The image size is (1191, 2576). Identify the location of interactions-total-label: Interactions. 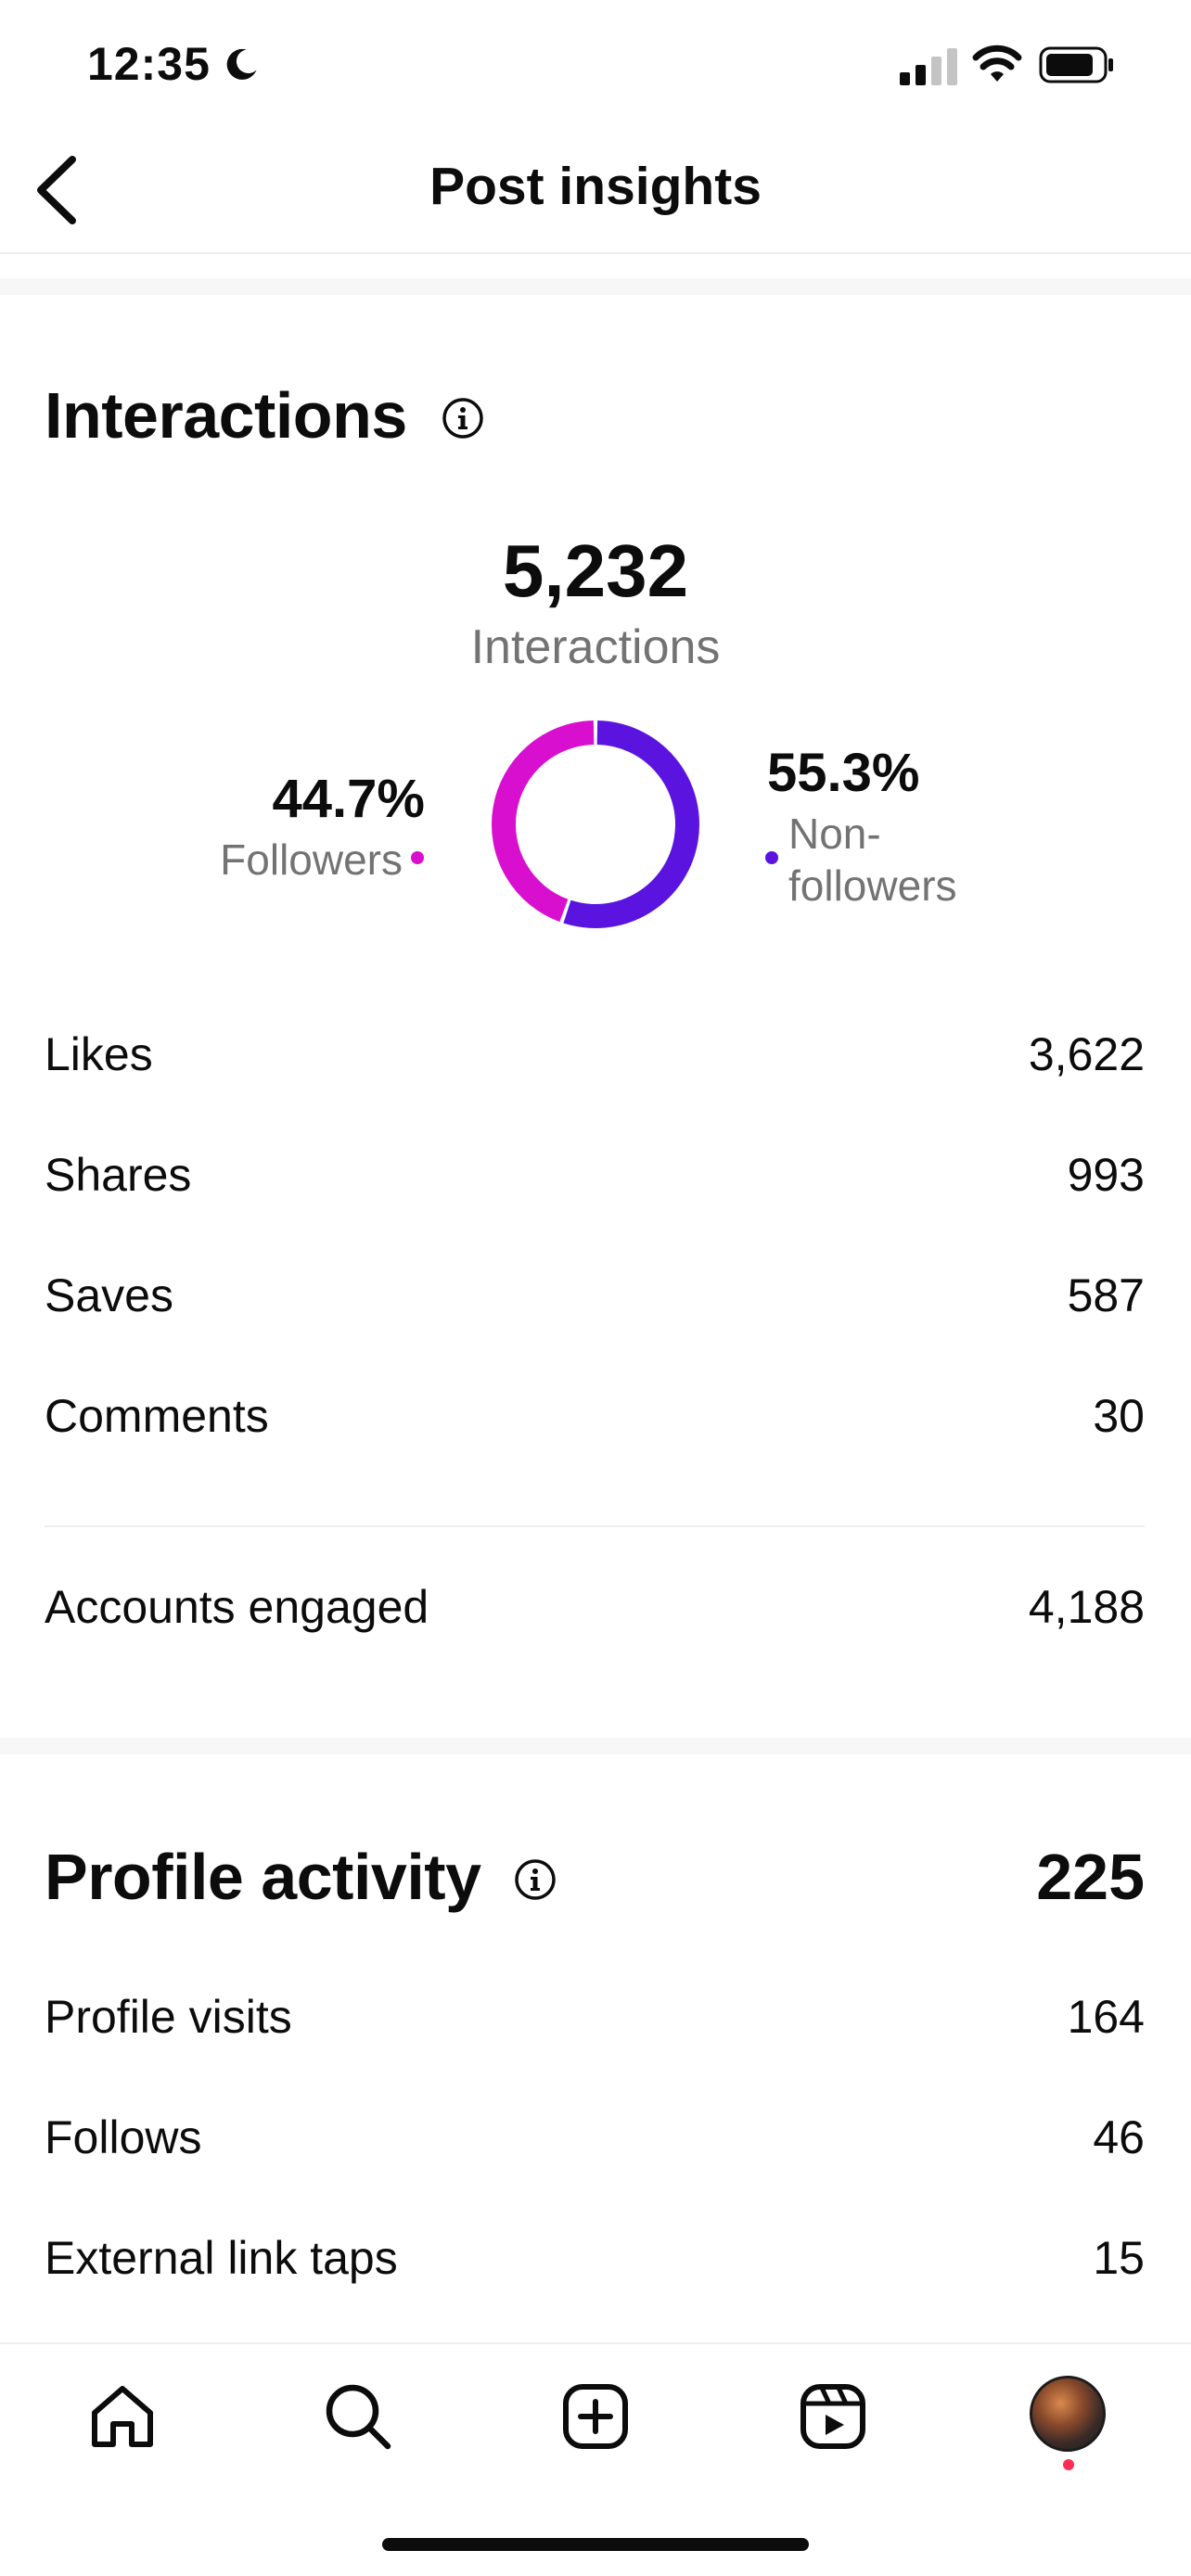
(595, 647).